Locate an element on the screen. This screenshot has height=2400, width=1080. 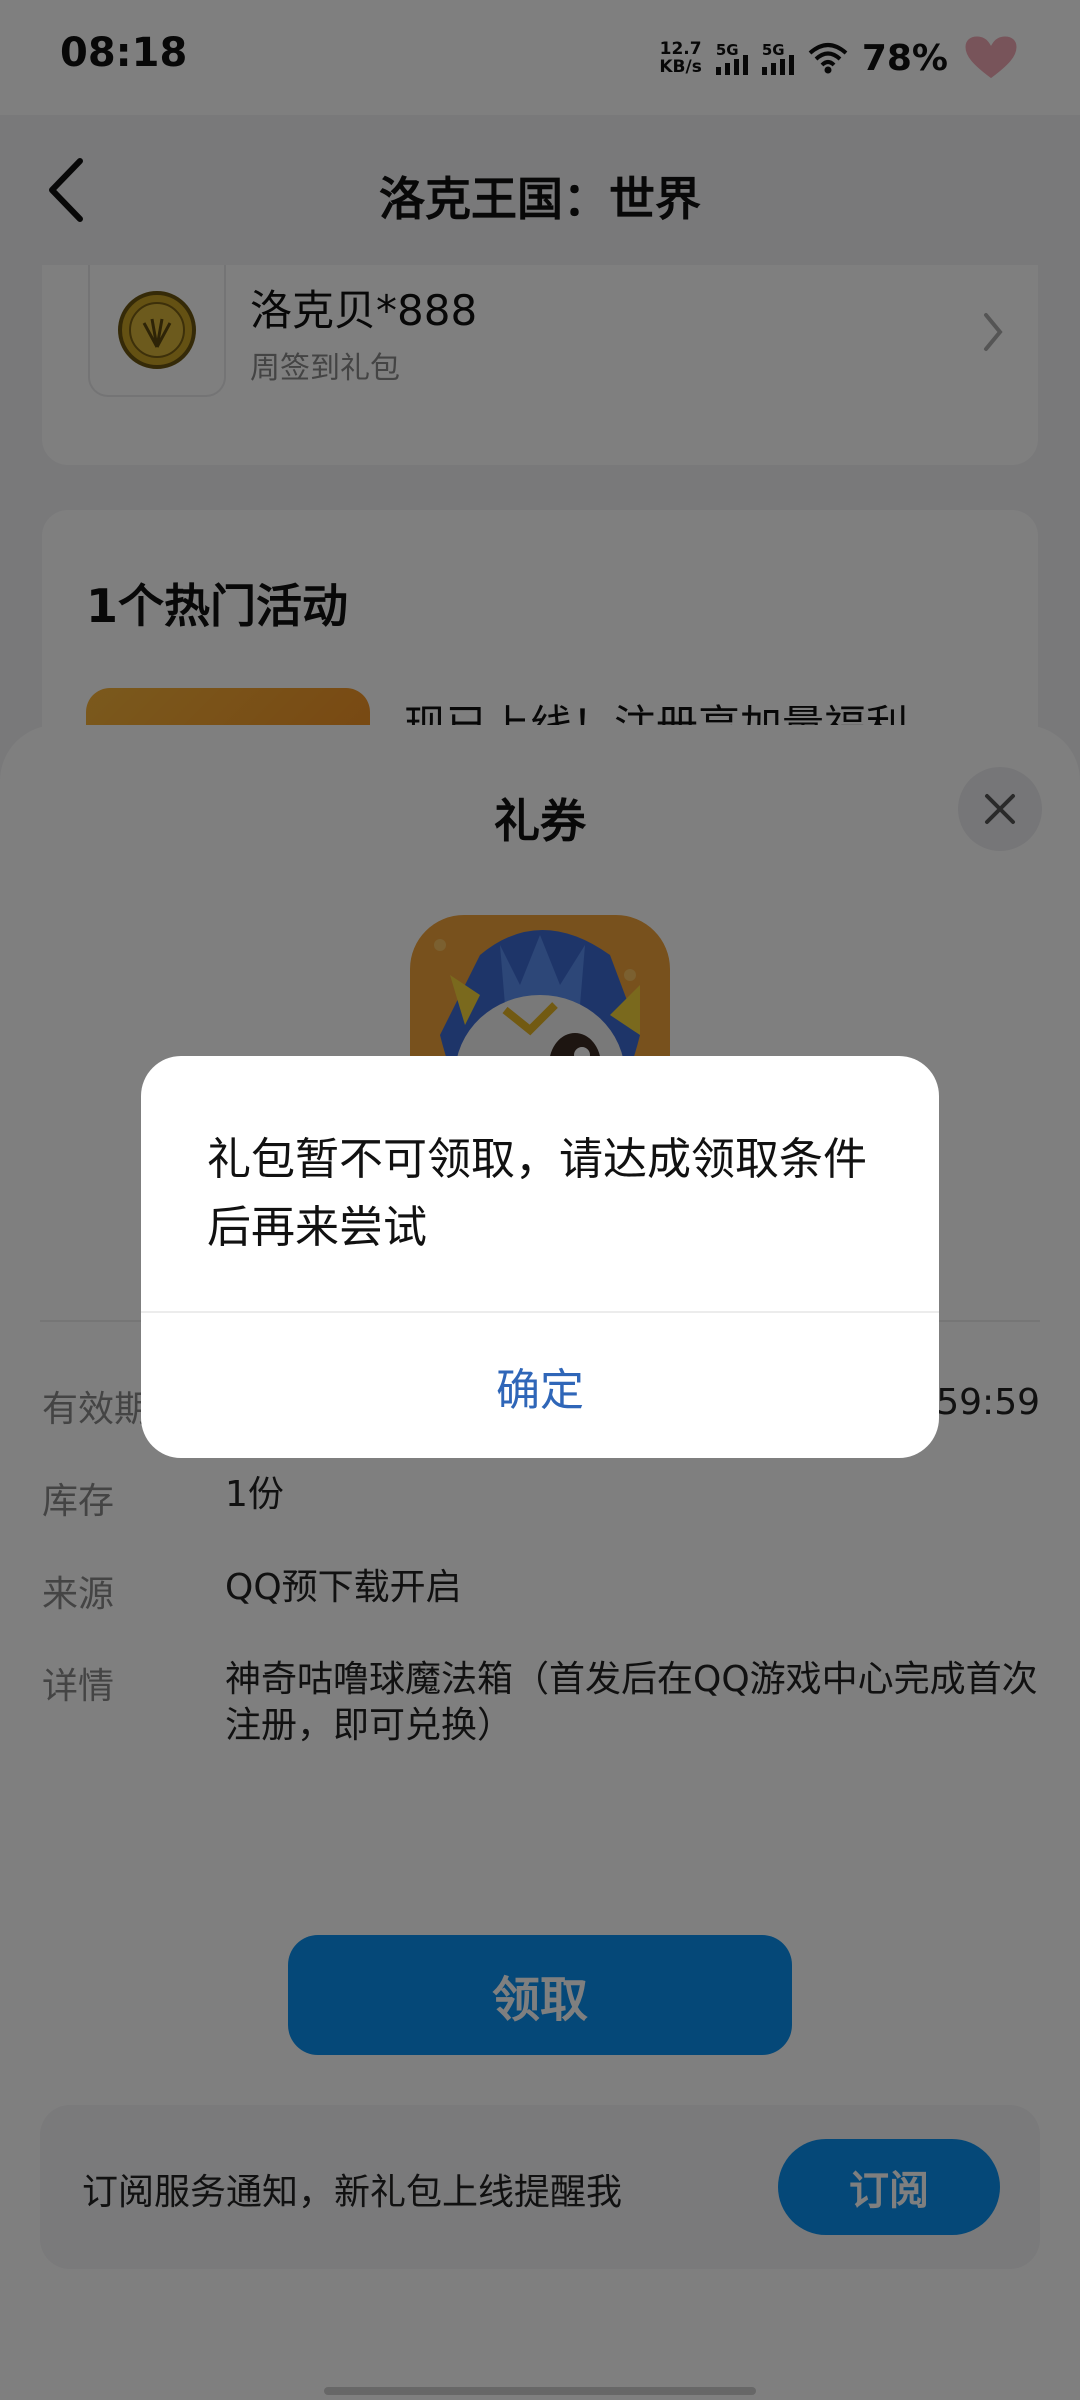
alert-dialog: 礼包暂不可领取，请达成领取条件后再来尝试 确定 is located at coordinates (540, 1257).